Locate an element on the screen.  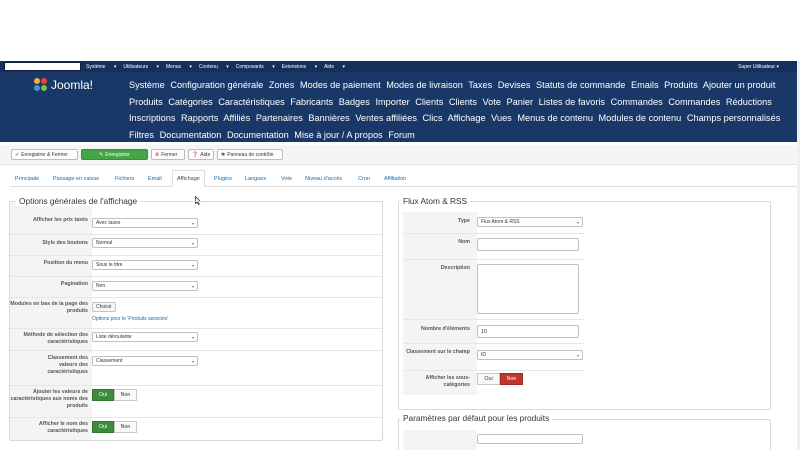
submenu-item: Filtres is located at coordinates (141, 135).